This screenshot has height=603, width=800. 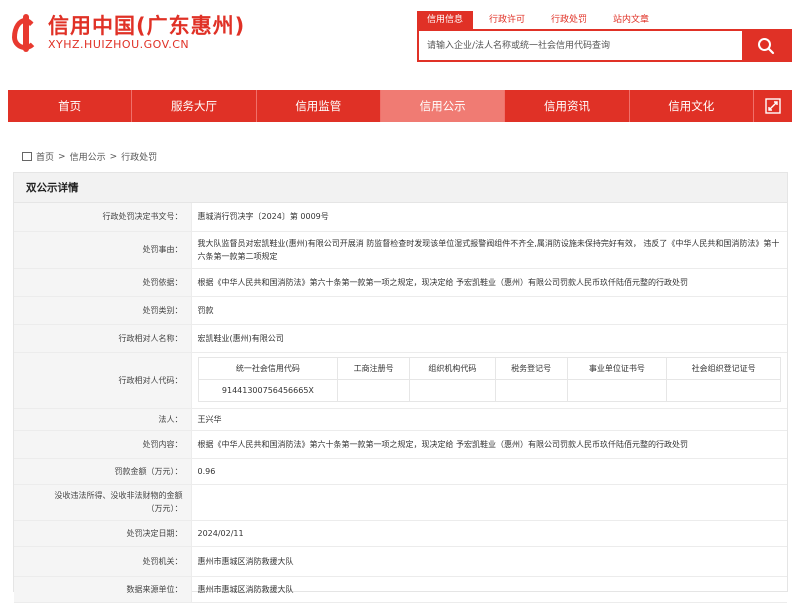 I want to click on organ-label: 处罚机关：, so click(x=103, y=561).